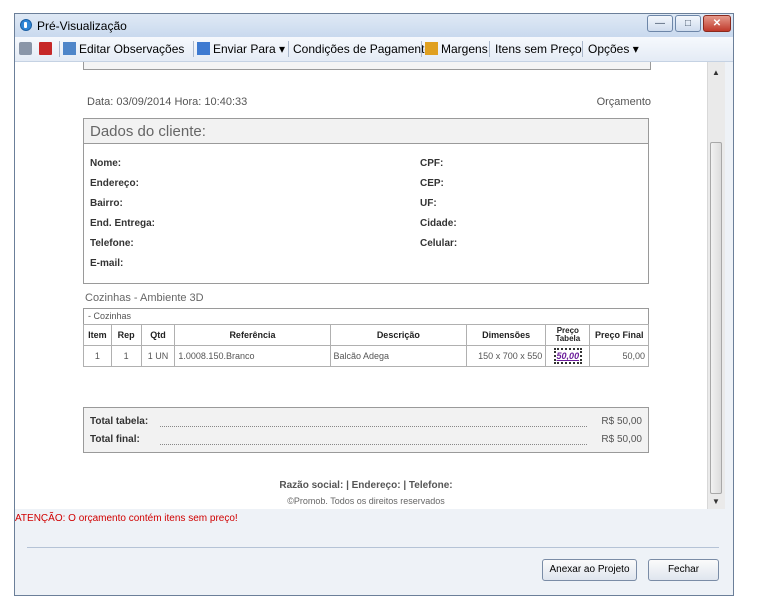 This screenshot has width=764, height=606. What do you see at coordinates (123, 223) in the screenshot?
I see `client-field-delivery-address: End. Entrega:` at bounding box center [123, 223].